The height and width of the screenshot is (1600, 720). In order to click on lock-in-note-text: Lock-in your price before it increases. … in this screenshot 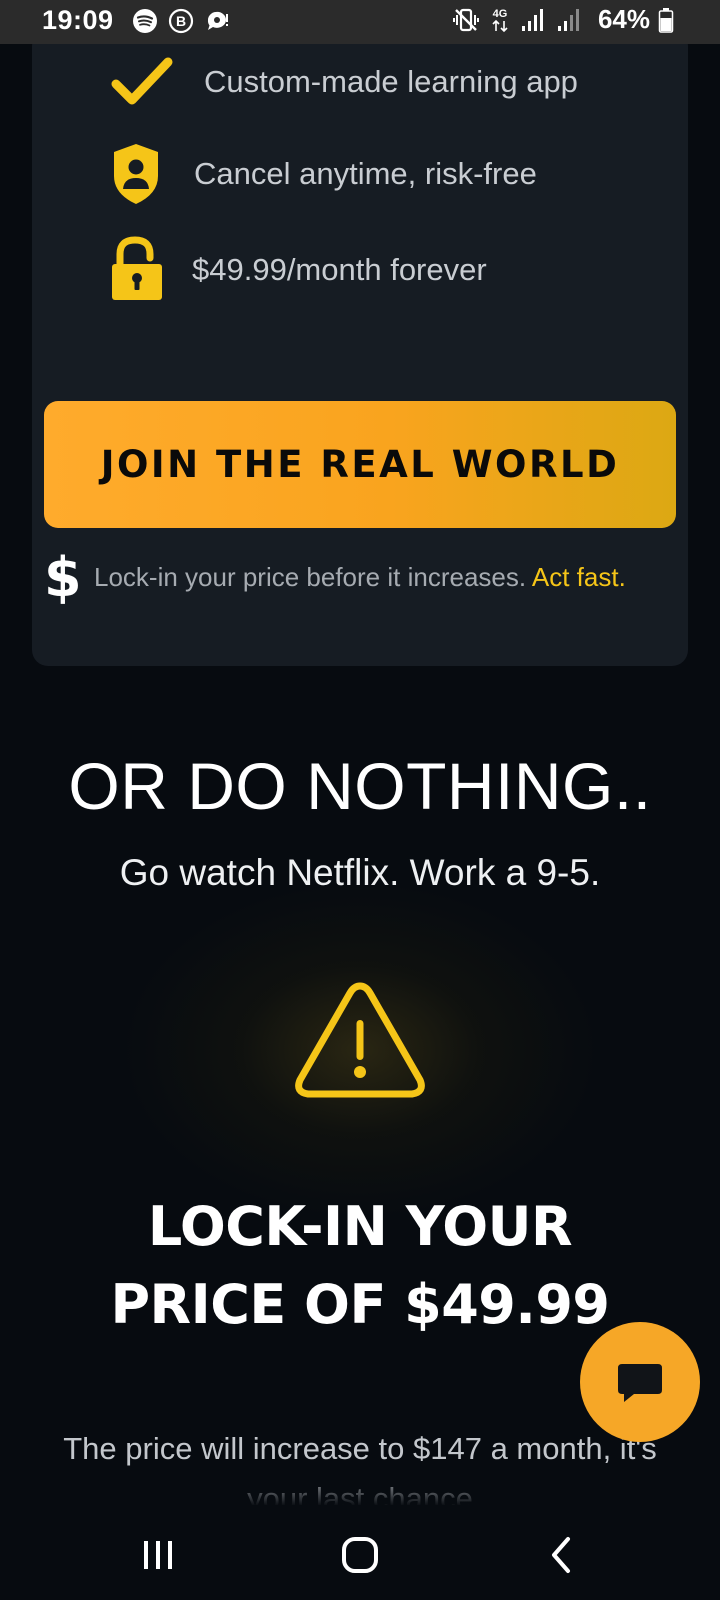, I will do `click(360, 577)`.